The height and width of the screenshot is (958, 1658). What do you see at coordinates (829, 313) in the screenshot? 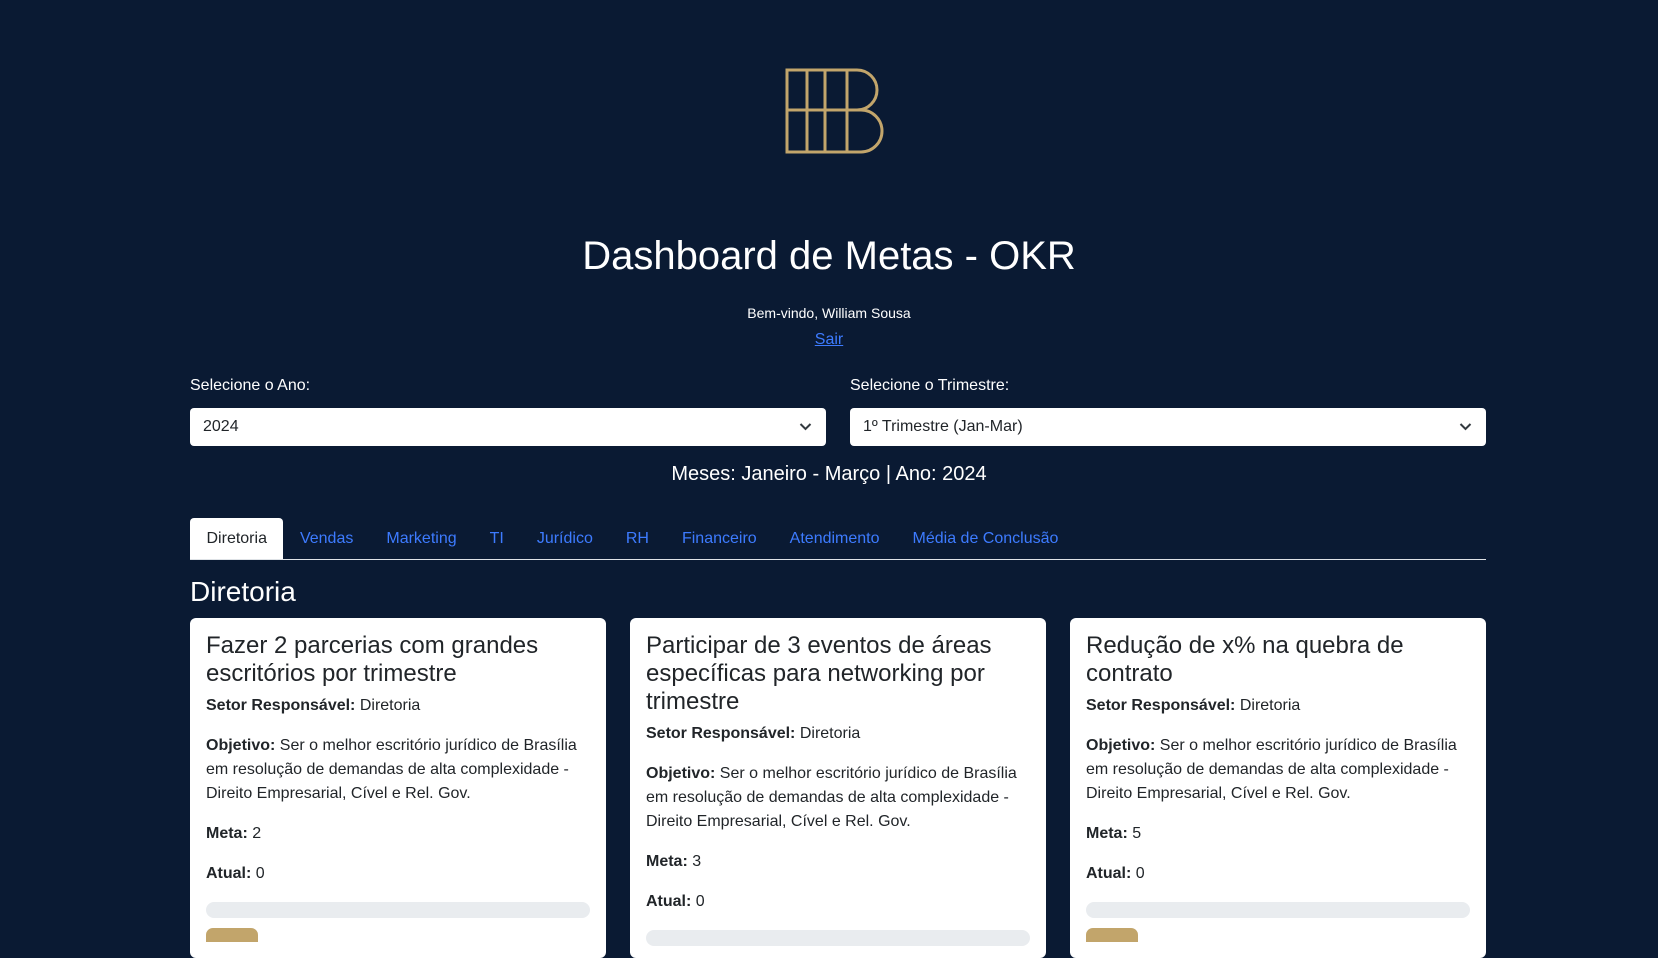
I see `welcome-text: Bem-vindo, William Sousa` at bounding box center [829, 313].